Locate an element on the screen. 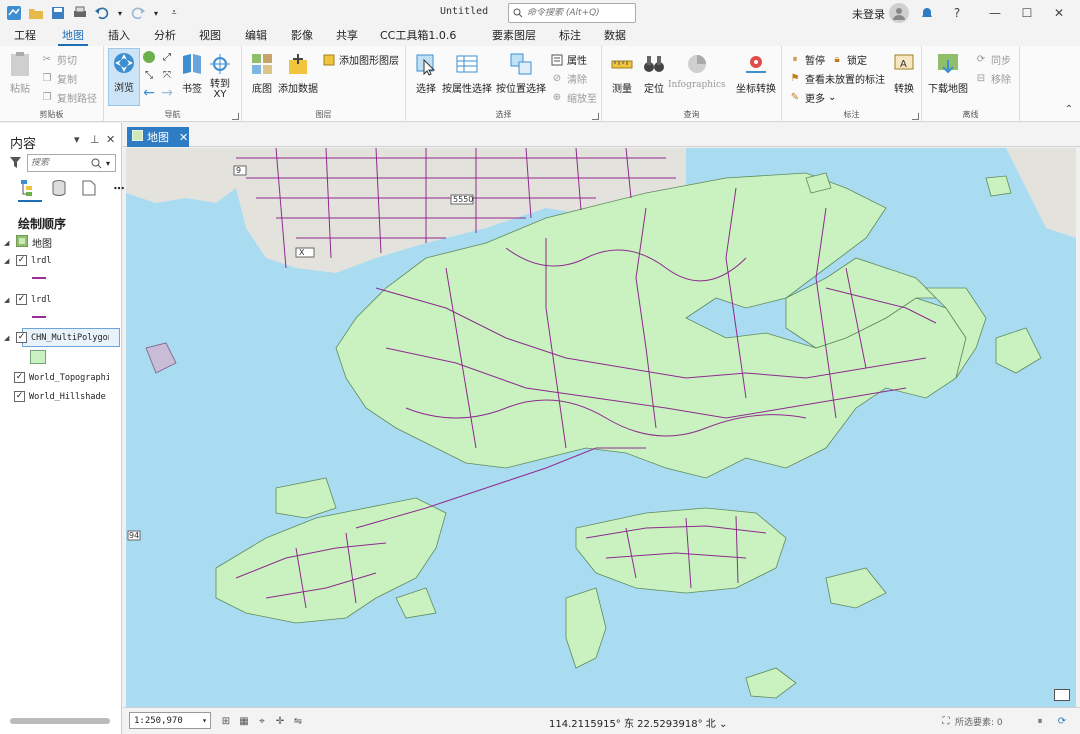 This screenshot has width=1080, height=734. drawing-order-icon is located at coordinates (29, 188).